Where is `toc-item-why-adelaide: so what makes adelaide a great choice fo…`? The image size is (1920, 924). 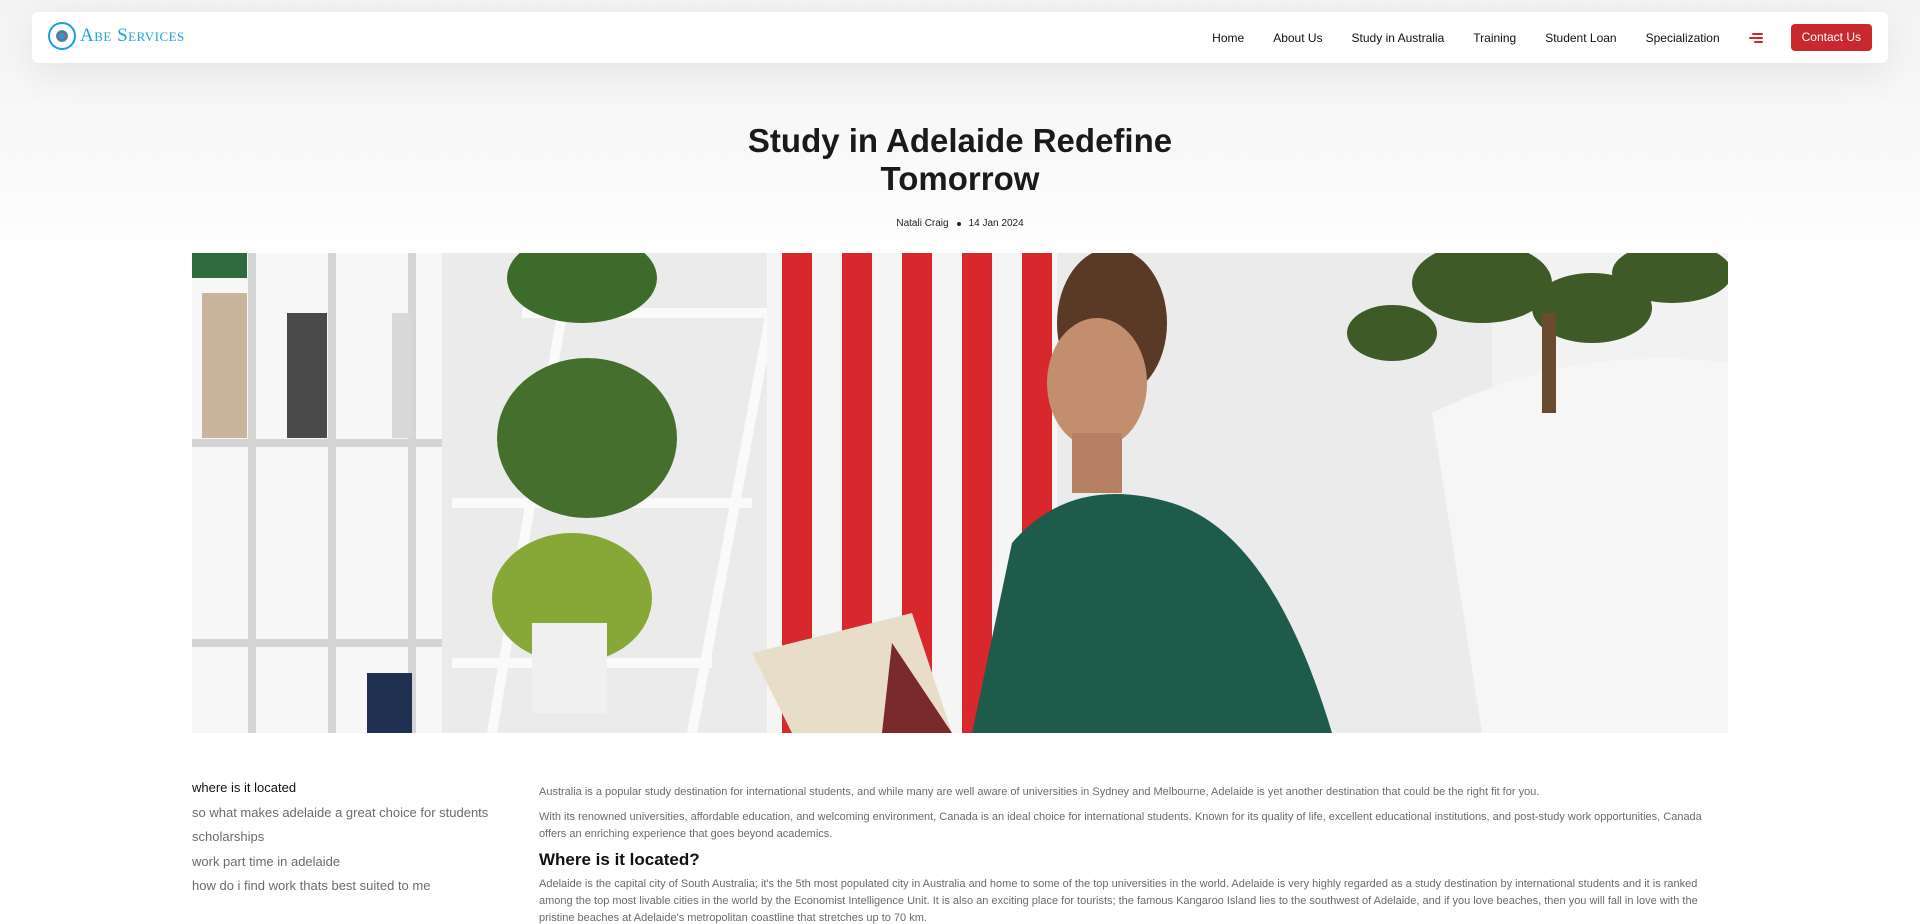
toc-item-why-adelaide: so what makes adelaide a great choice fo… is located at coordinates (352, 813).